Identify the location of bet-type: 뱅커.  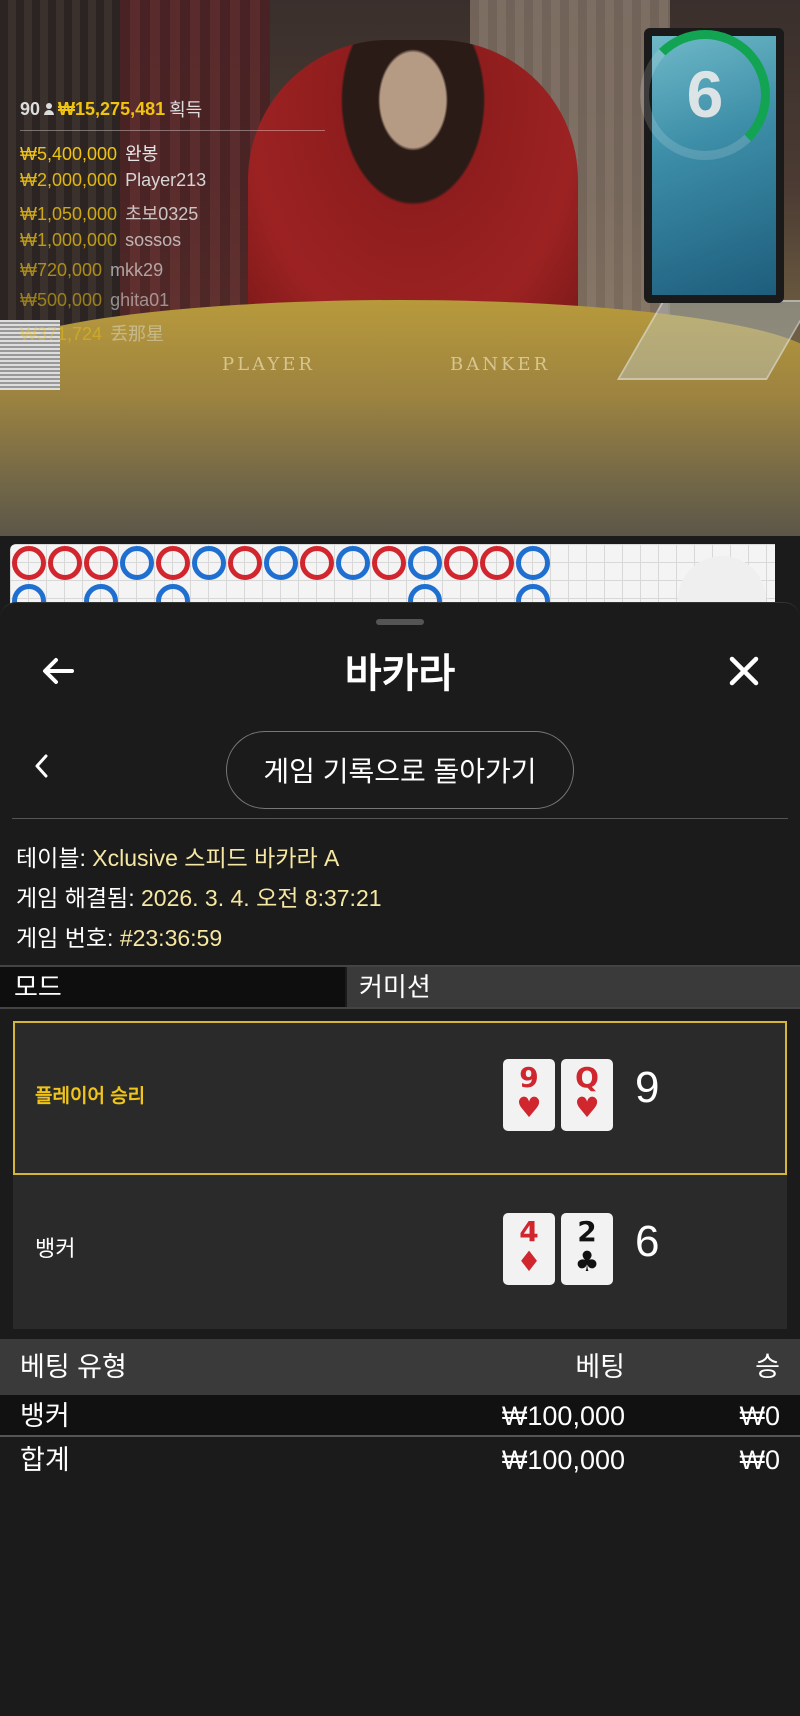
(45, 1416).